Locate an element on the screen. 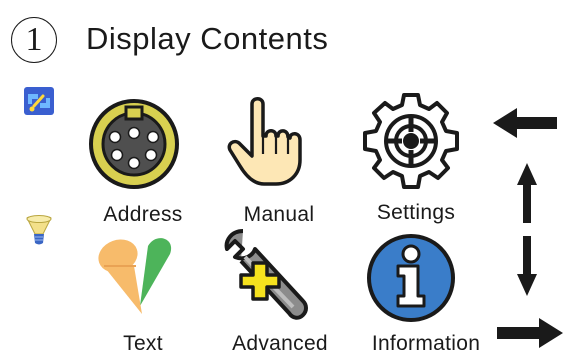  dmx-connector-icon is located at coordinates (134, 144).